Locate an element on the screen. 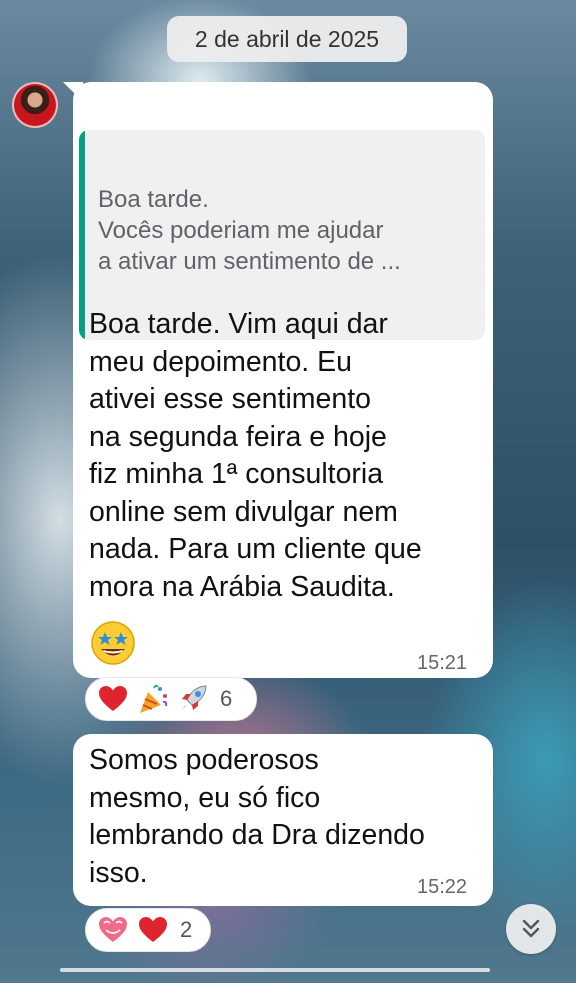 This screenshot has width=576, height=983. double-chevron-down-icon is located at coordinates (531, 928).